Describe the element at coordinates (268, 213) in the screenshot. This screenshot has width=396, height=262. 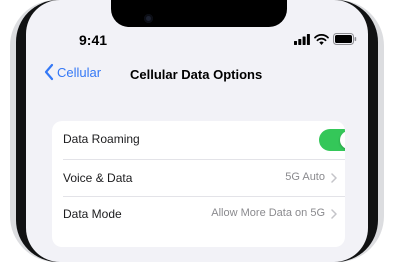
I see `settings-row-value: Allow More Data on 5G` at that location.